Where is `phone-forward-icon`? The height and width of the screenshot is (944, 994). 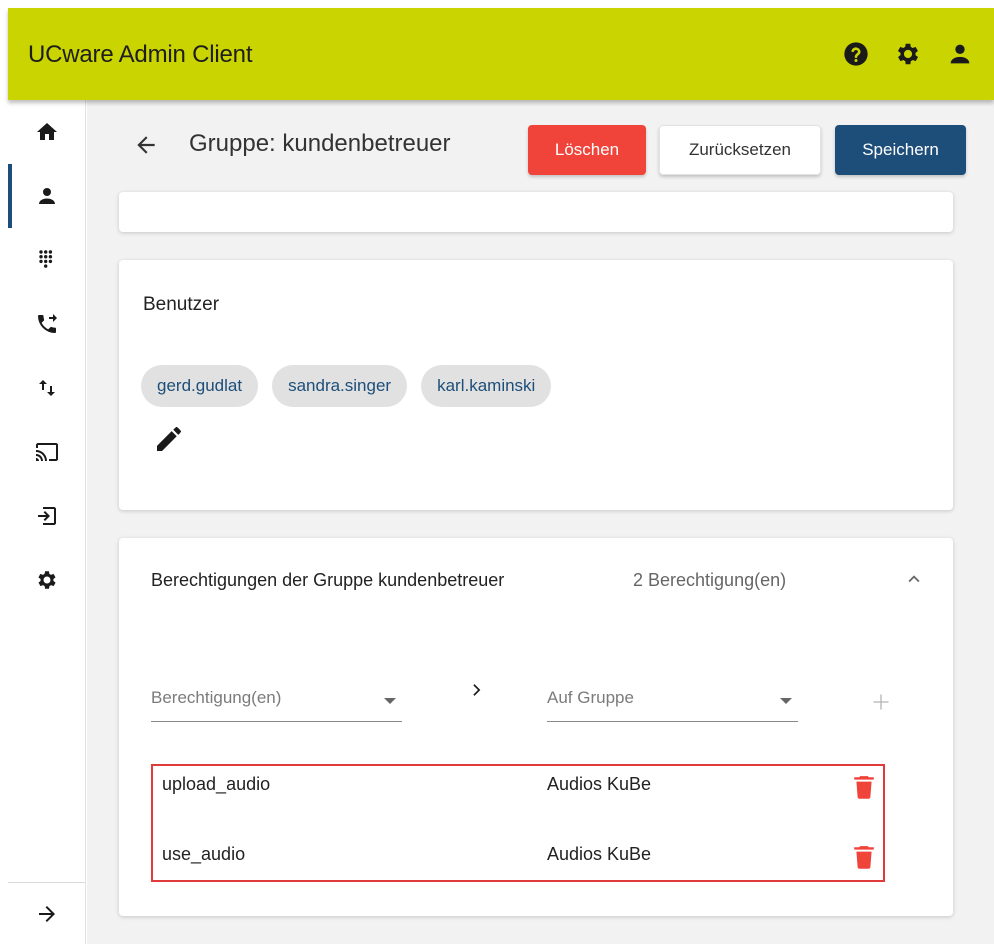 phone-forward-icon is located at coordinates (47, 323).